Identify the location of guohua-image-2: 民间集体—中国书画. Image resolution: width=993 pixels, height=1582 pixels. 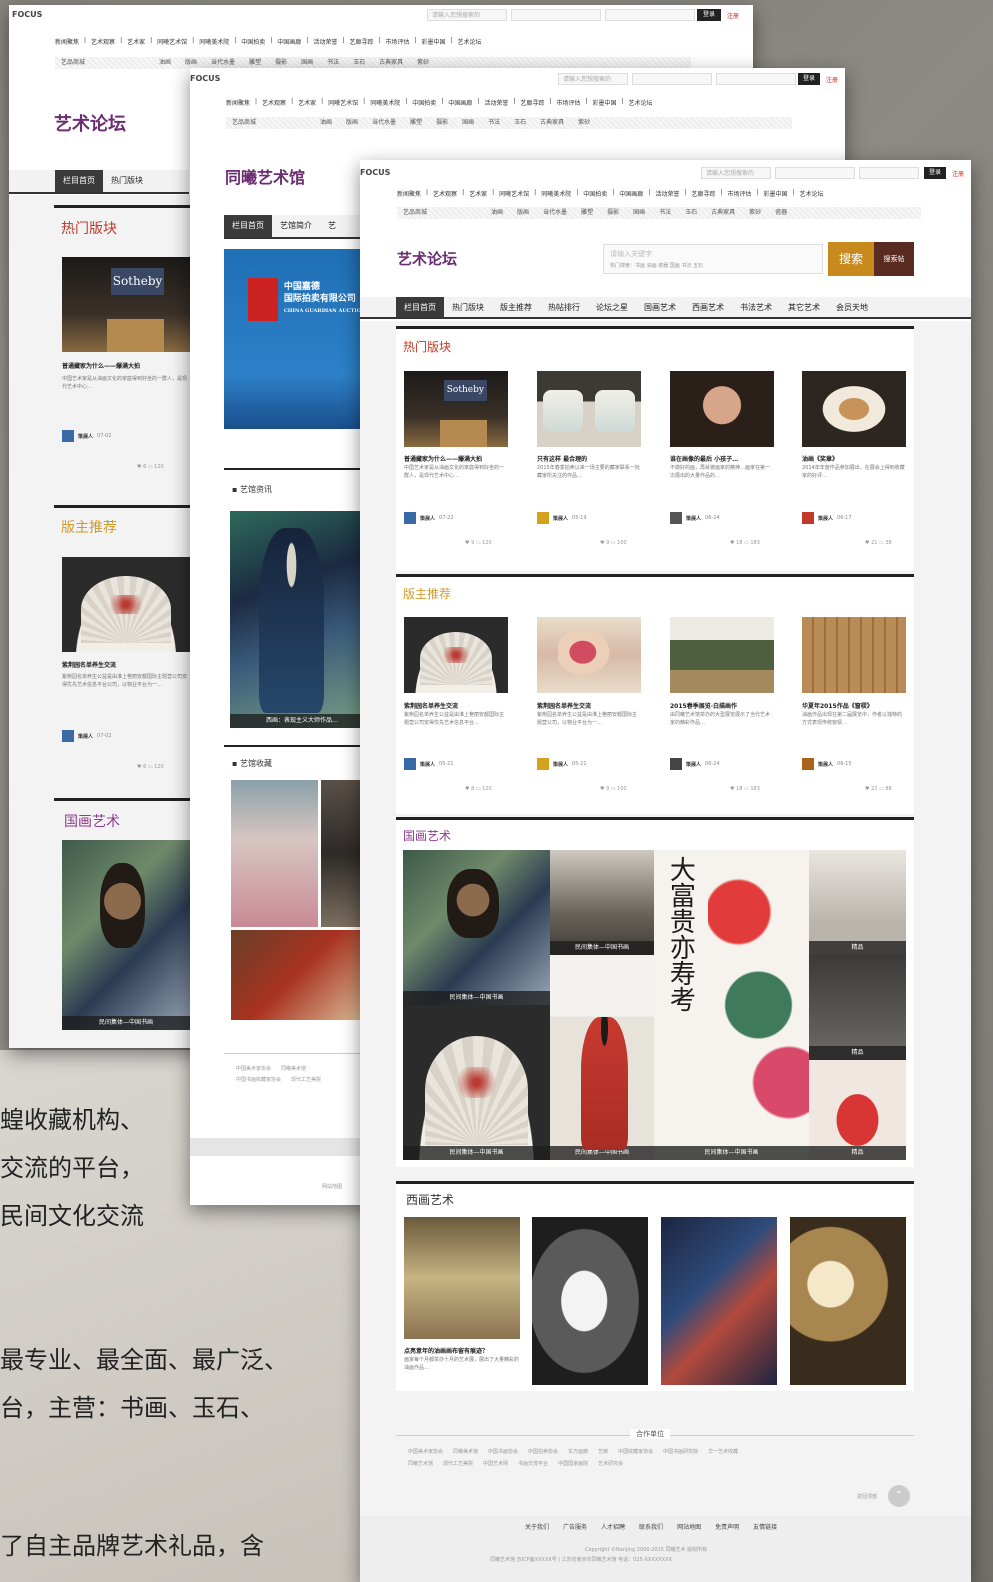
(602, 902).